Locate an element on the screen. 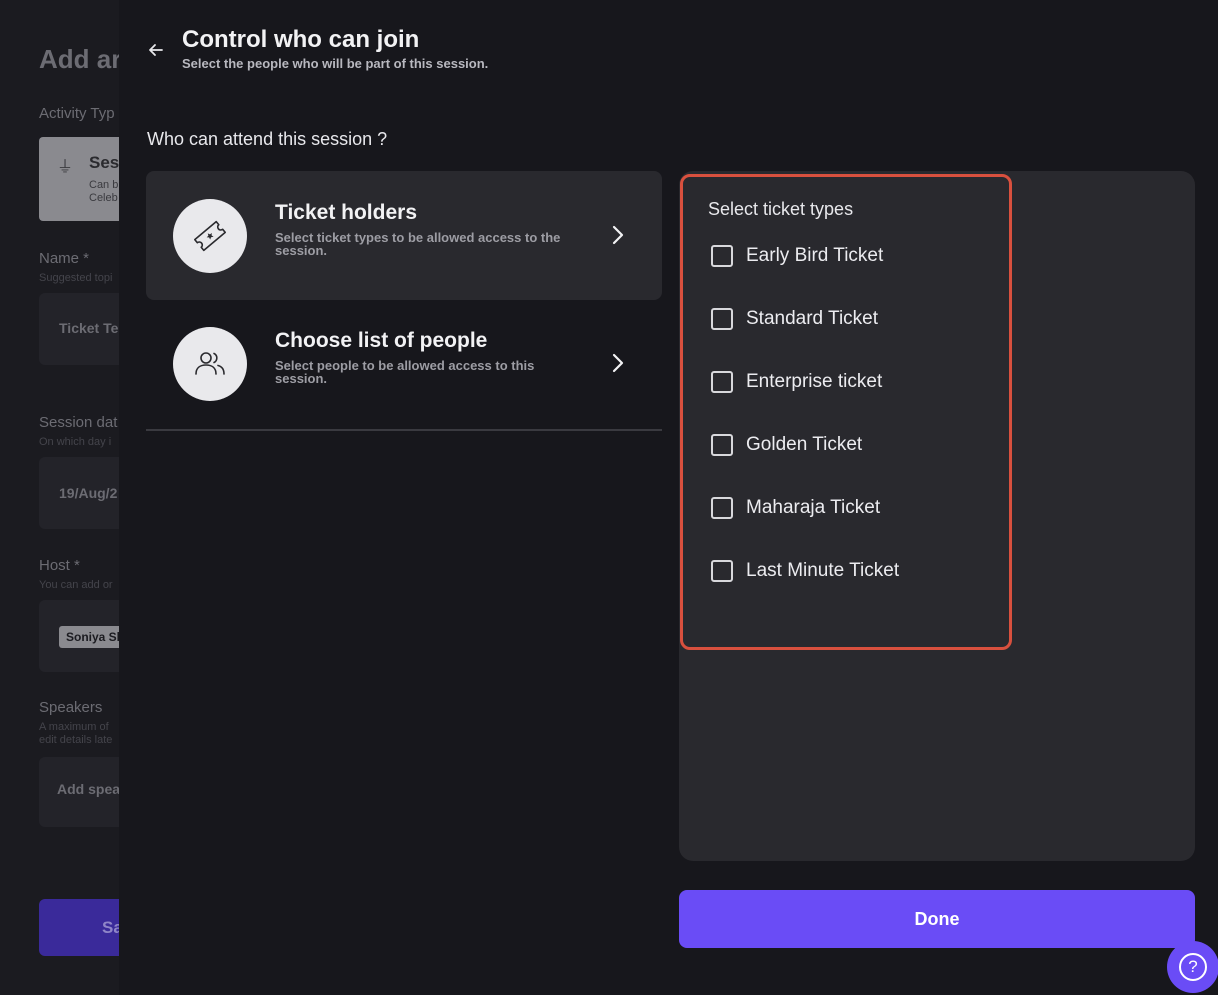 The image size is (1218, 995). ticket-label: Maharaja Ticket is located at coordinates (813, 507).